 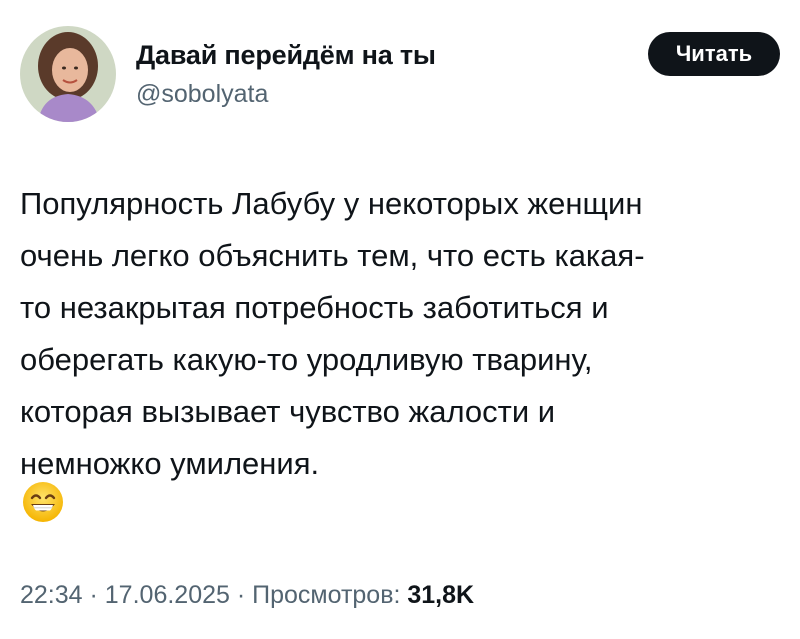 I want to click on tweet-text-line: то незакрытая потребность заботиться и, so click(x=314, y=307).